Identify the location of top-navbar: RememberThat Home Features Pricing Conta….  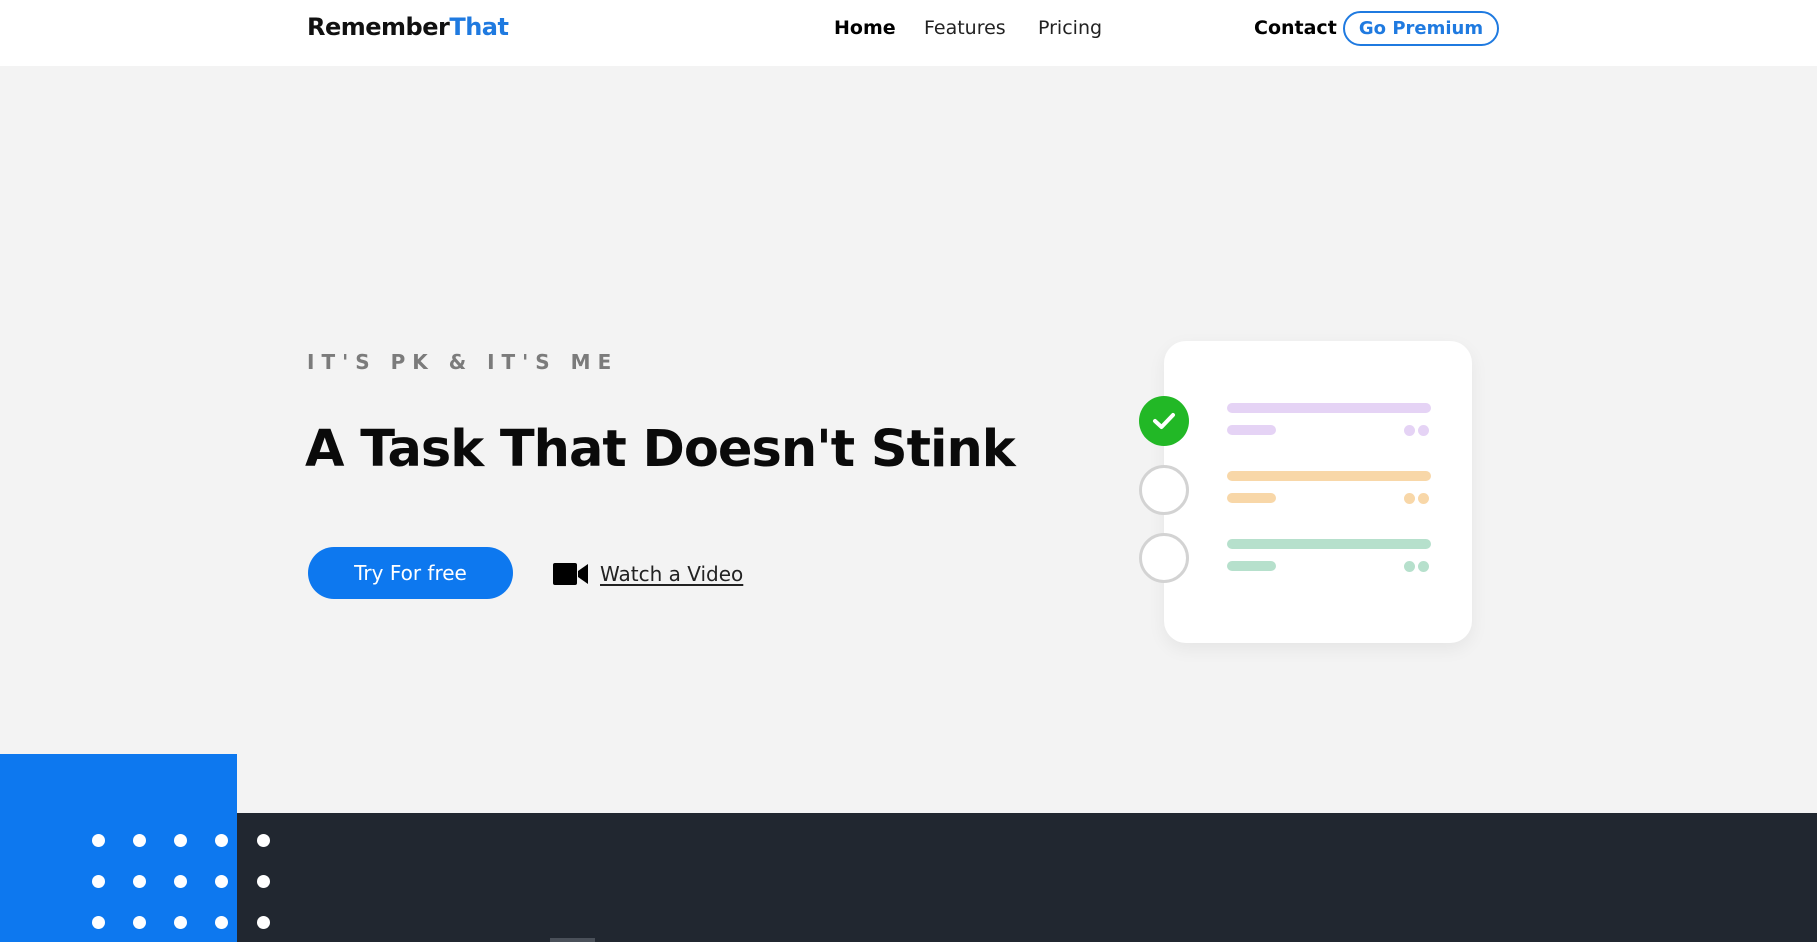
(908, 33).